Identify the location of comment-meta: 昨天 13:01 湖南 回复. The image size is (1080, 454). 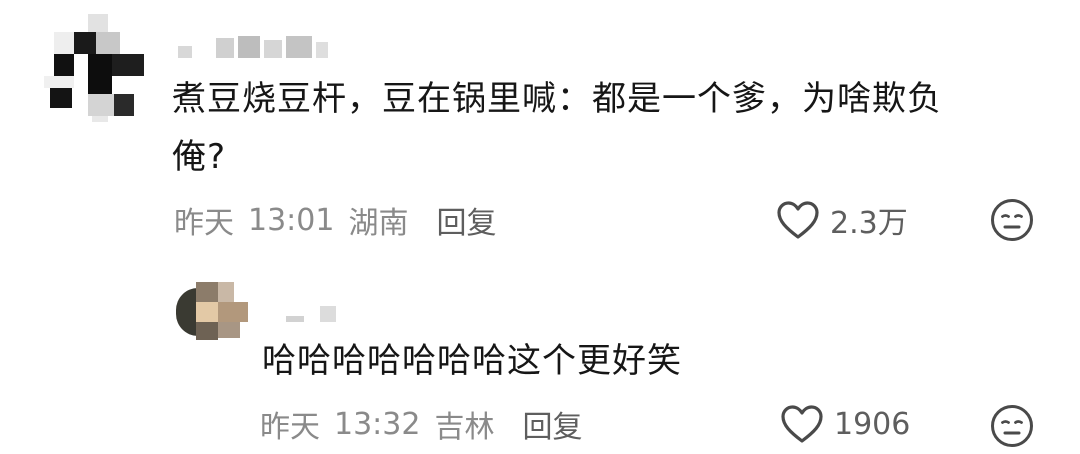
(335, 220).